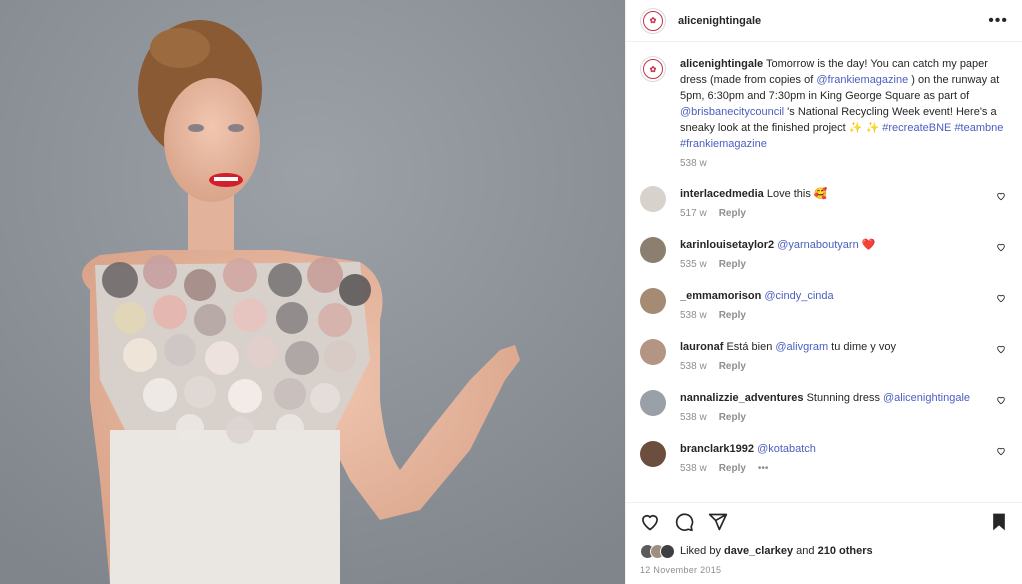  What do you see at coordinates (763, 469) in the screenshot?
I see `comment-options-icon: •••` at bounding box center [763, 469].